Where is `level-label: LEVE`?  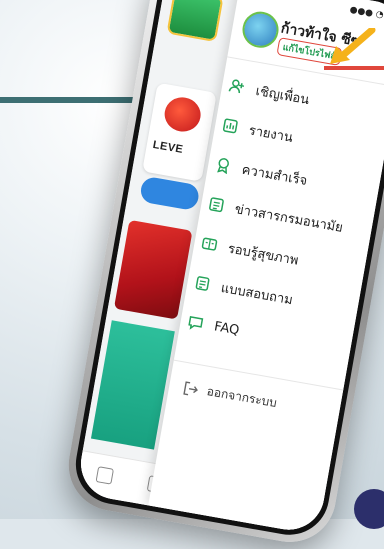 level-label: LEVE is located at coordinates (168, 147).